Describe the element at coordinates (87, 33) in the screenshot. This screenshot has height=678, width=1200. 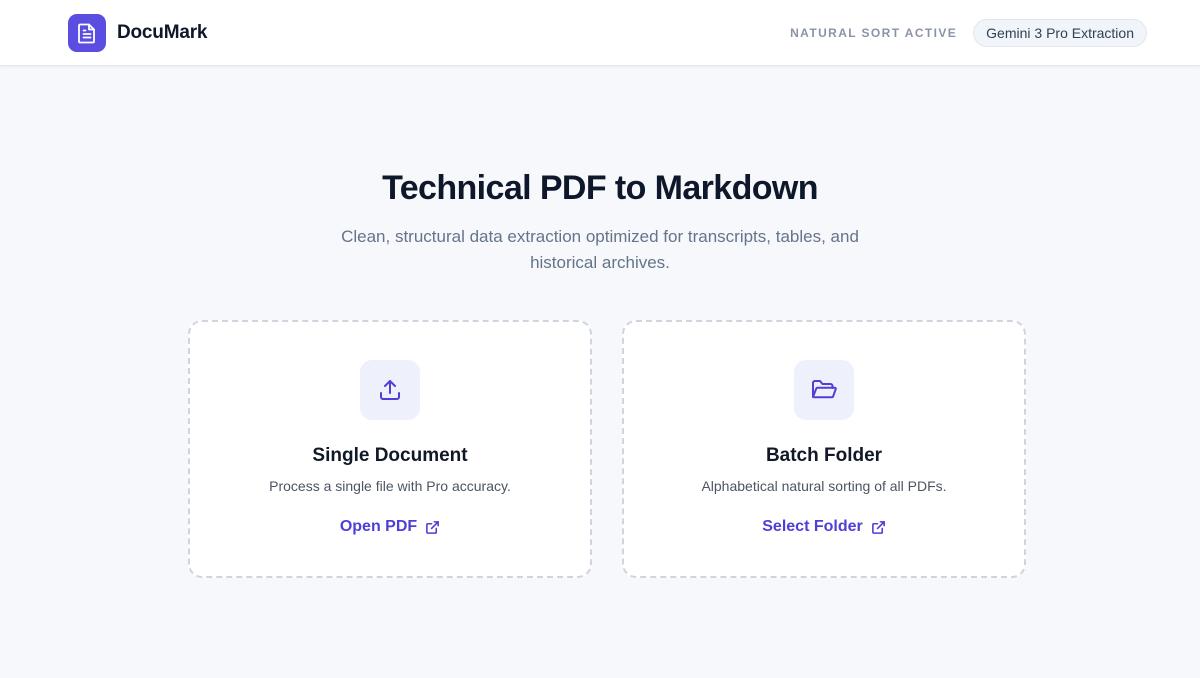
I see `document-icon` at that location.